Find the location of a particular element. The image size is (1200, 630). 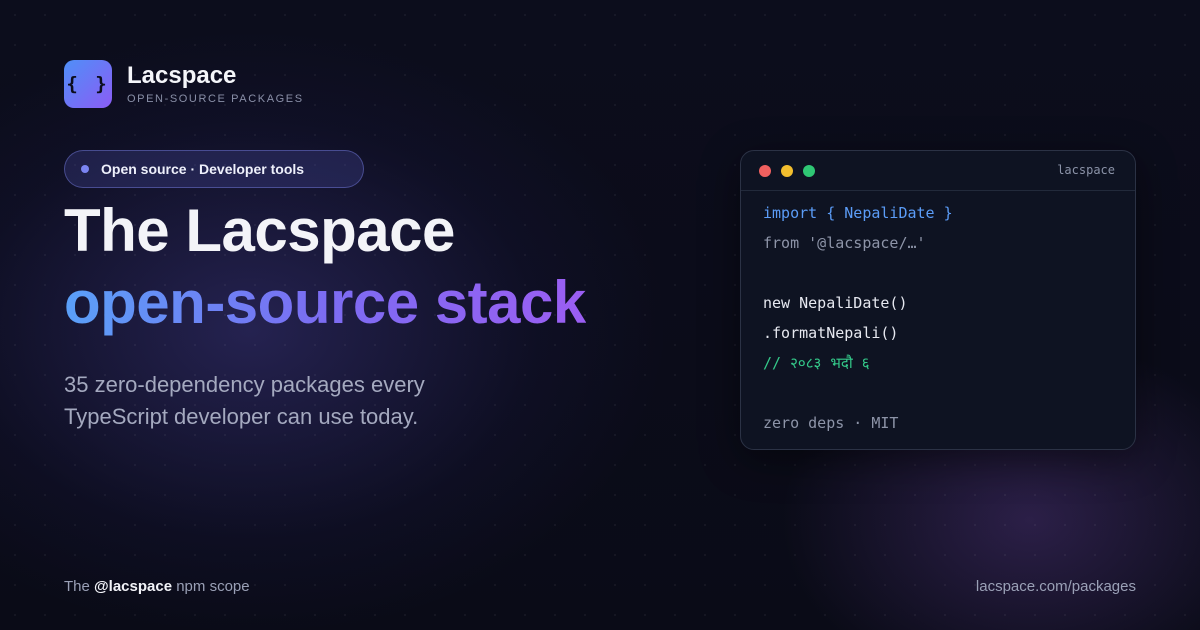

code-line: .formatNepali() is located at coordinates (831, 333).